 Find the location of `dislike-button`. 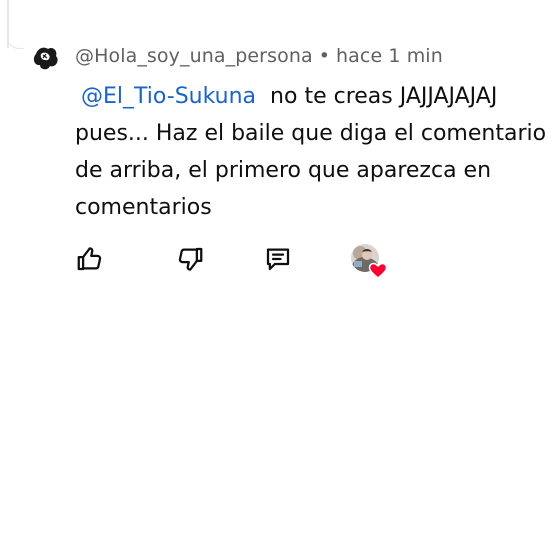

dislike-button is located at coordinates (190, 259).